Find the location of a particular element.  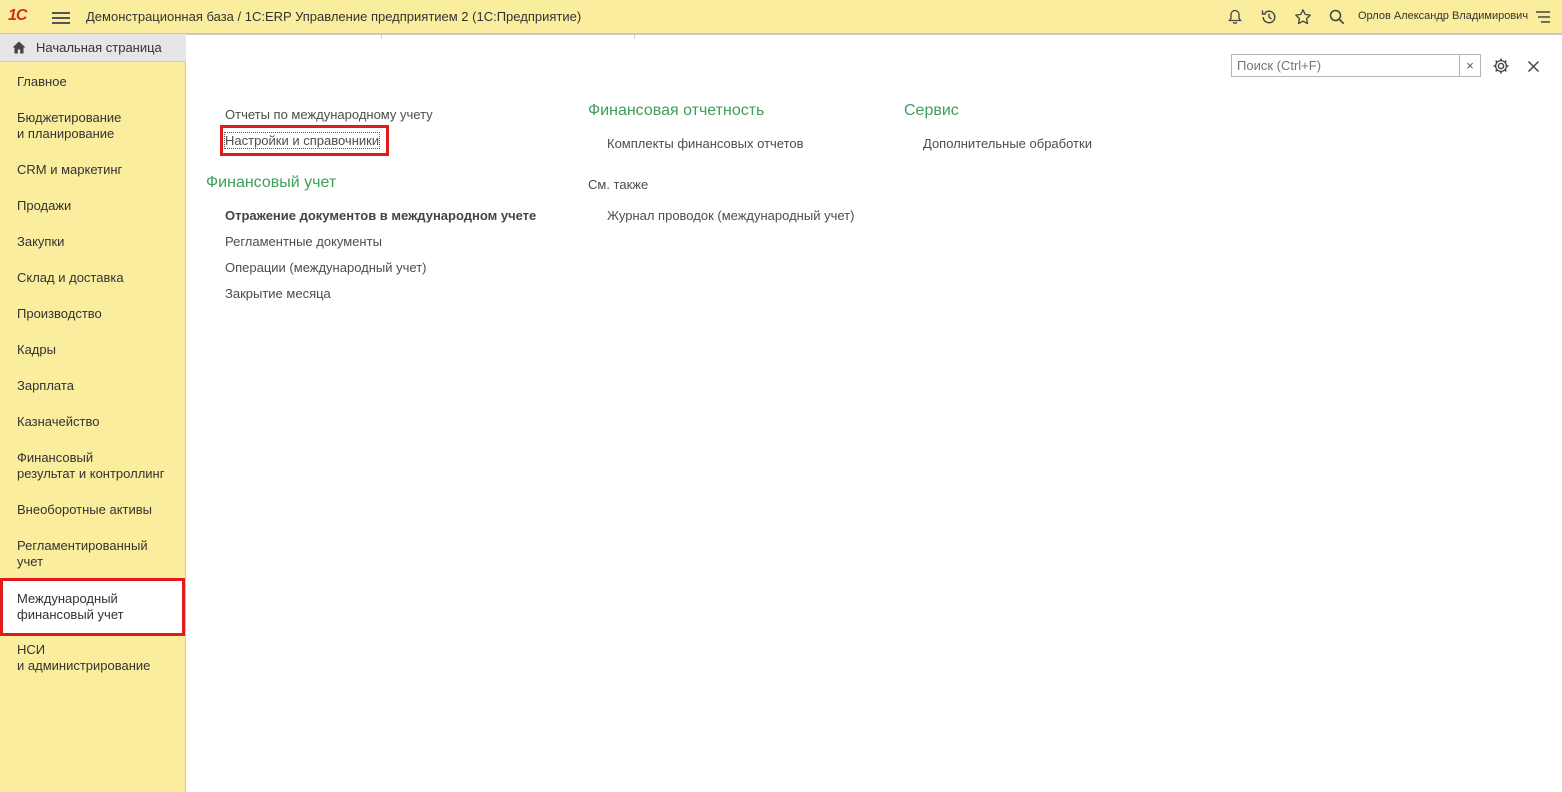

app-logo: 1С is located at coordinates (17, 17).